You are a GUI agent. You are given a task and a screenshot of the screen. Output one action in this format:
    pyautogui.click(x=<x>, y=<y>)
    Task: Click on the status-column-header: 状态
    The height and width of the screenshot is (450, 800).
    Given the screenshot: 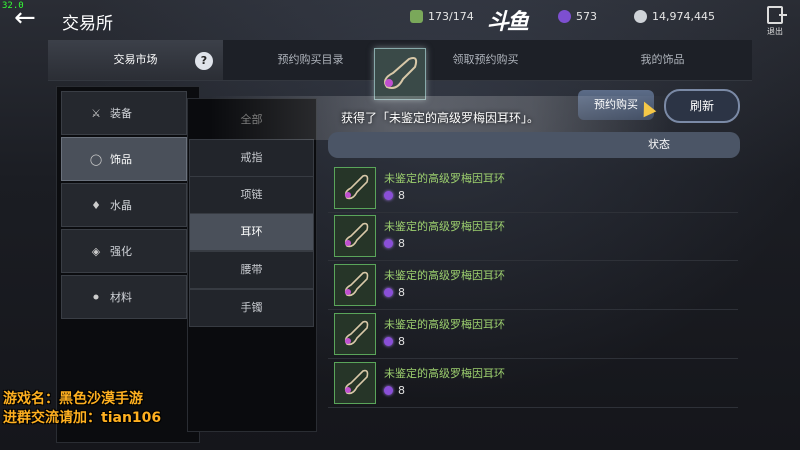 What is the action you would take?
    pyautogui.click(x=659, y=144)
    